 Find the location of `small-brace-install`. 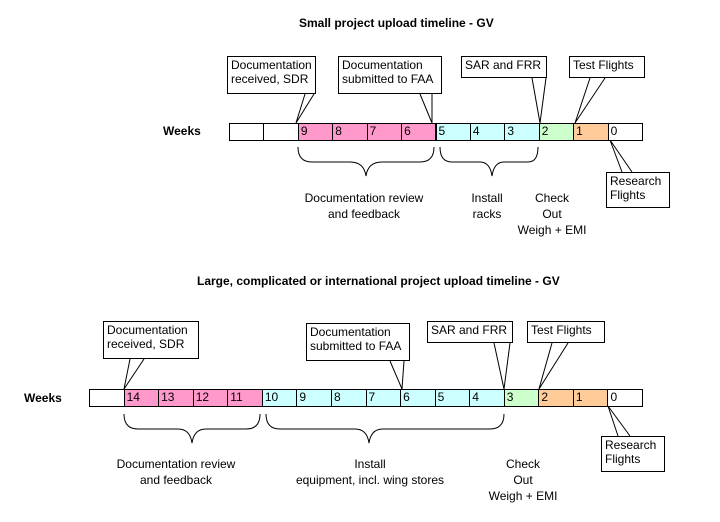

small-brace-install is located at coordinates (489, 161).